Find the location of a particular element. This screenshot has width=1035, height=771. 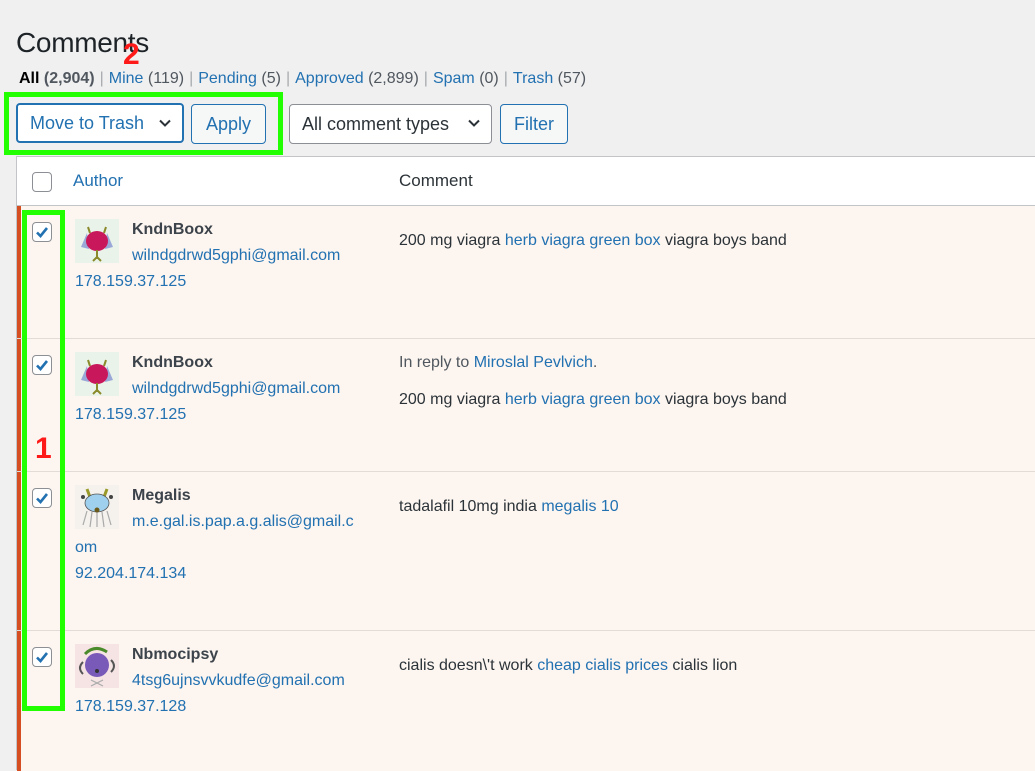

comment-text: tadalafil 10mg india megalis 10 is located at coordinates (509, 507).